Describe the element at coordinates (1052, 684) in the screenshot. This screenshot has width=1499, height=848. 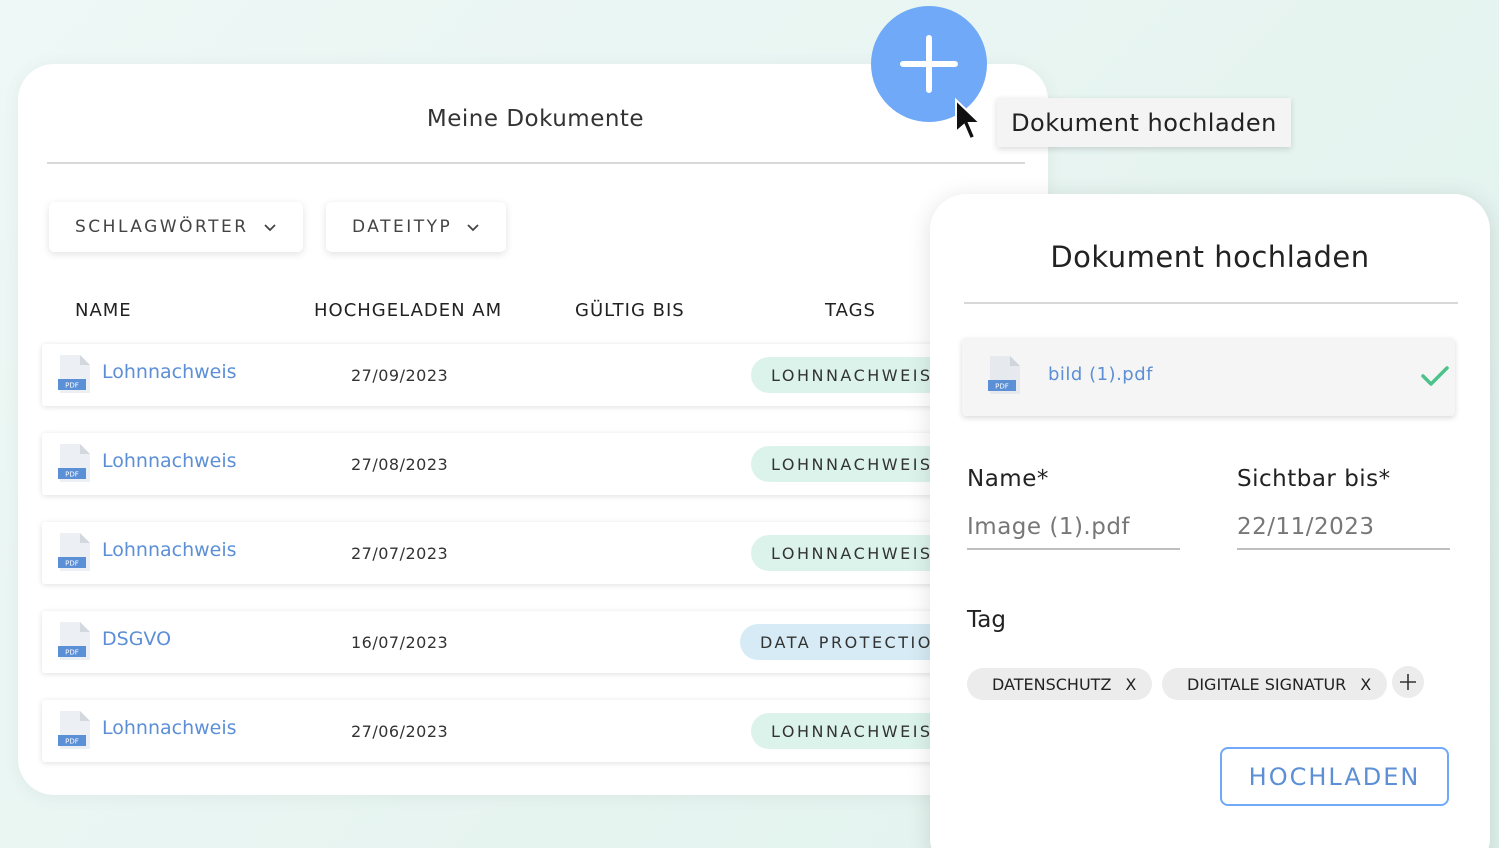
I see `tag-chip-label: DATENSCHUTZ` at that location.